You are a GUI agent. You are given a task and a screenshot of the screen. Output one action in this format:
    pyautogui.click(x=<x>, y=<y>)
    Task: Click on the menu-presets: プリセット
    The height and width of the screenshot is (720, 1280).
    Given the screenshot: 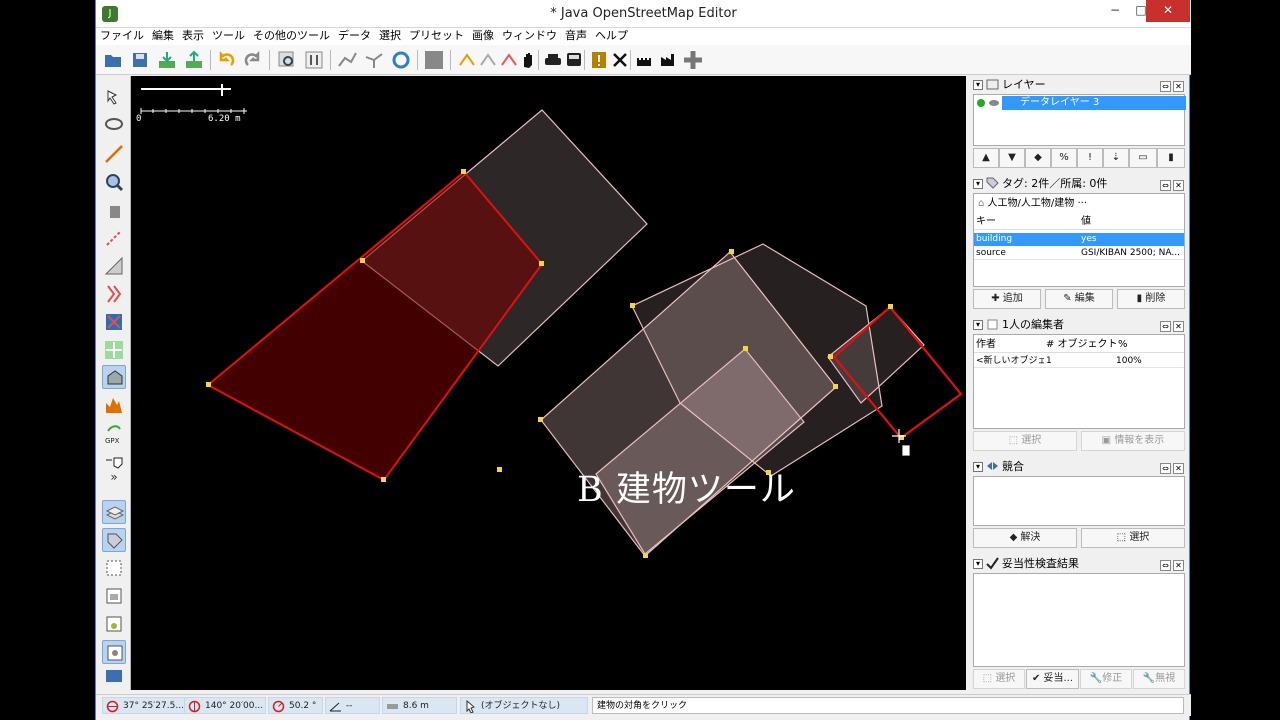 What is the action you would take?
    pyautogui.click(x=436, y=36)
    